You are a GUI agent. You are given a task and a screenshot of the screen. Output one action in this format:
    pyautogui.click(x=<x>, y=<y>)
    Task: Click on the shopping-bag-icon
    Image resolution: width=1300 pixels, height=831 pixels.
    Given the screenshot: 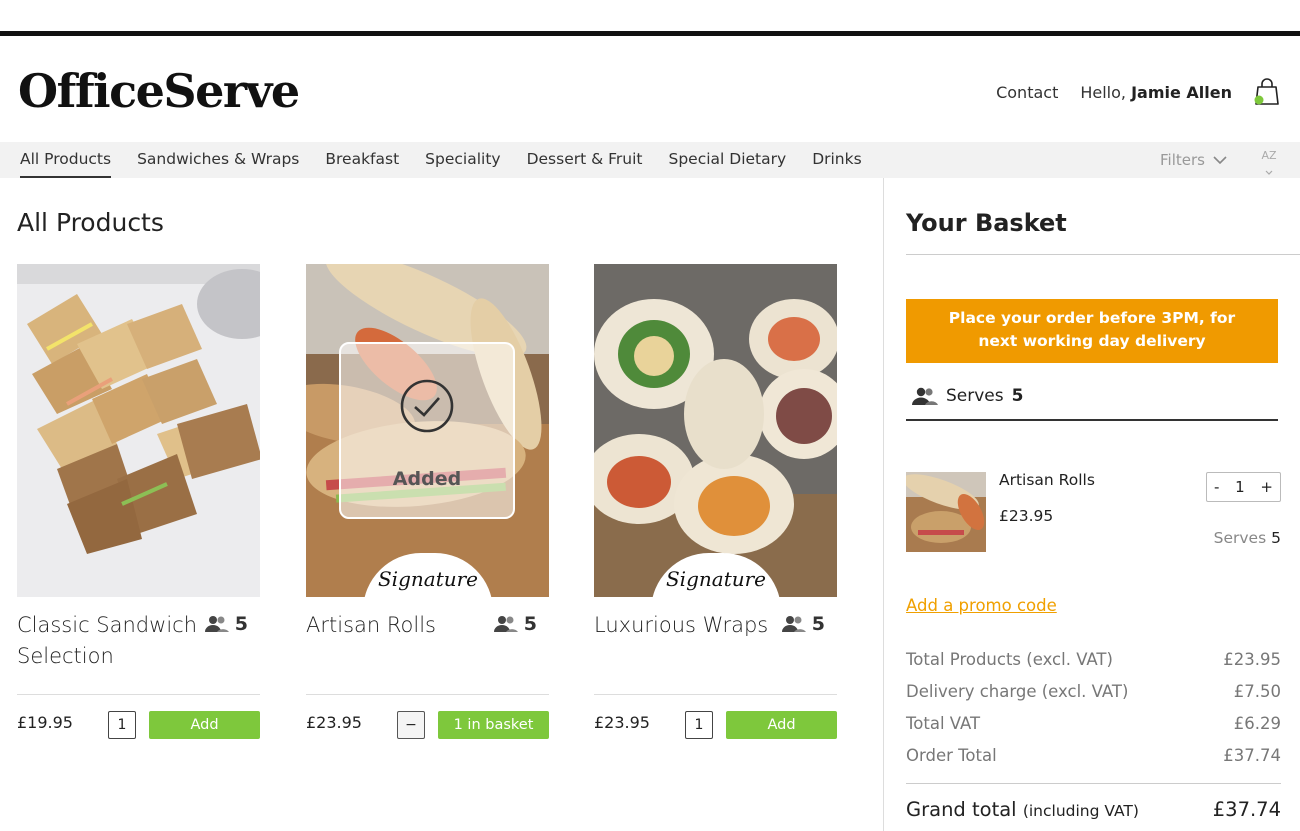 What is the action you would take?
    pyautogui.click(x=1267, y=92)
    